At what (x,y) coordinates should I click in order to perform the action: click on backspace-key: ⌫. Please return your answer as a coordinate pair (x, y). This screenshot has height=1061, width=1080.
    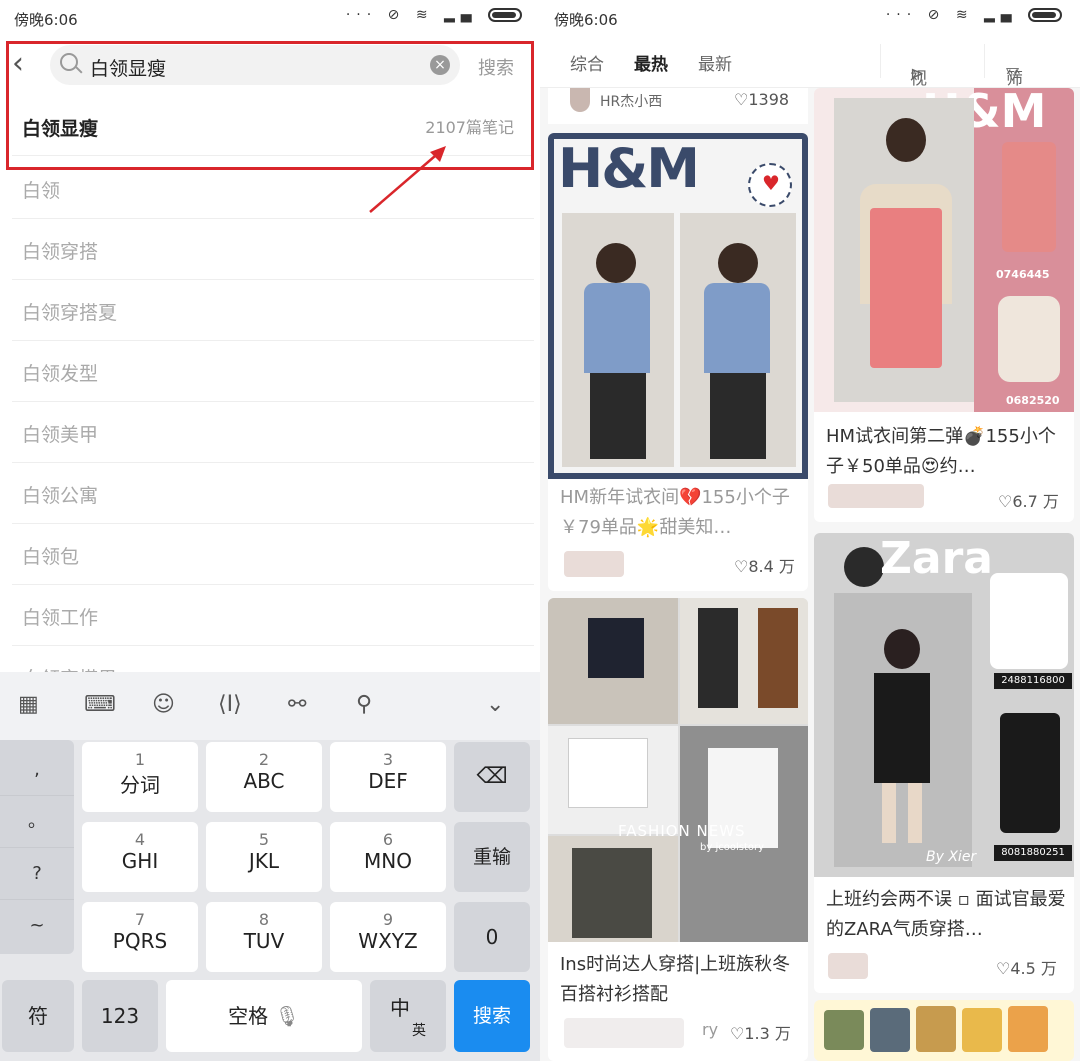
    Looking at the image, I should click on (492, 777).